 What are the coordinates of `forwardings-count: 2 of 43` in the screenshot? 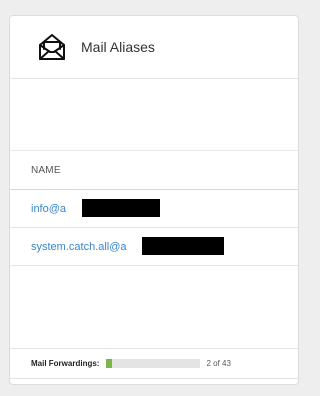 It's located at (218, 363).